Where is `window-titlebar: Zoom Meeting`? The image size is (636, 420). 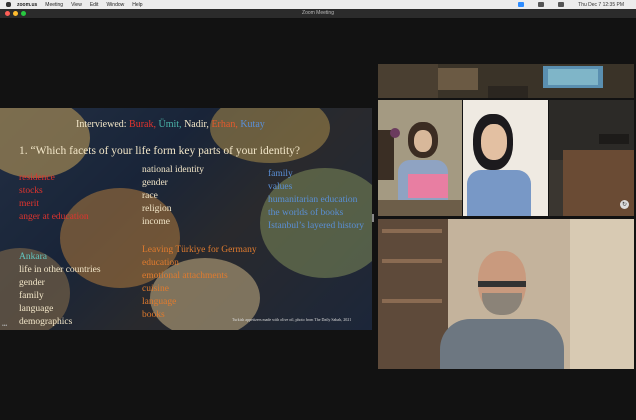
window-titlebar: Zoom Meeting is located at coordinates (318, 14).